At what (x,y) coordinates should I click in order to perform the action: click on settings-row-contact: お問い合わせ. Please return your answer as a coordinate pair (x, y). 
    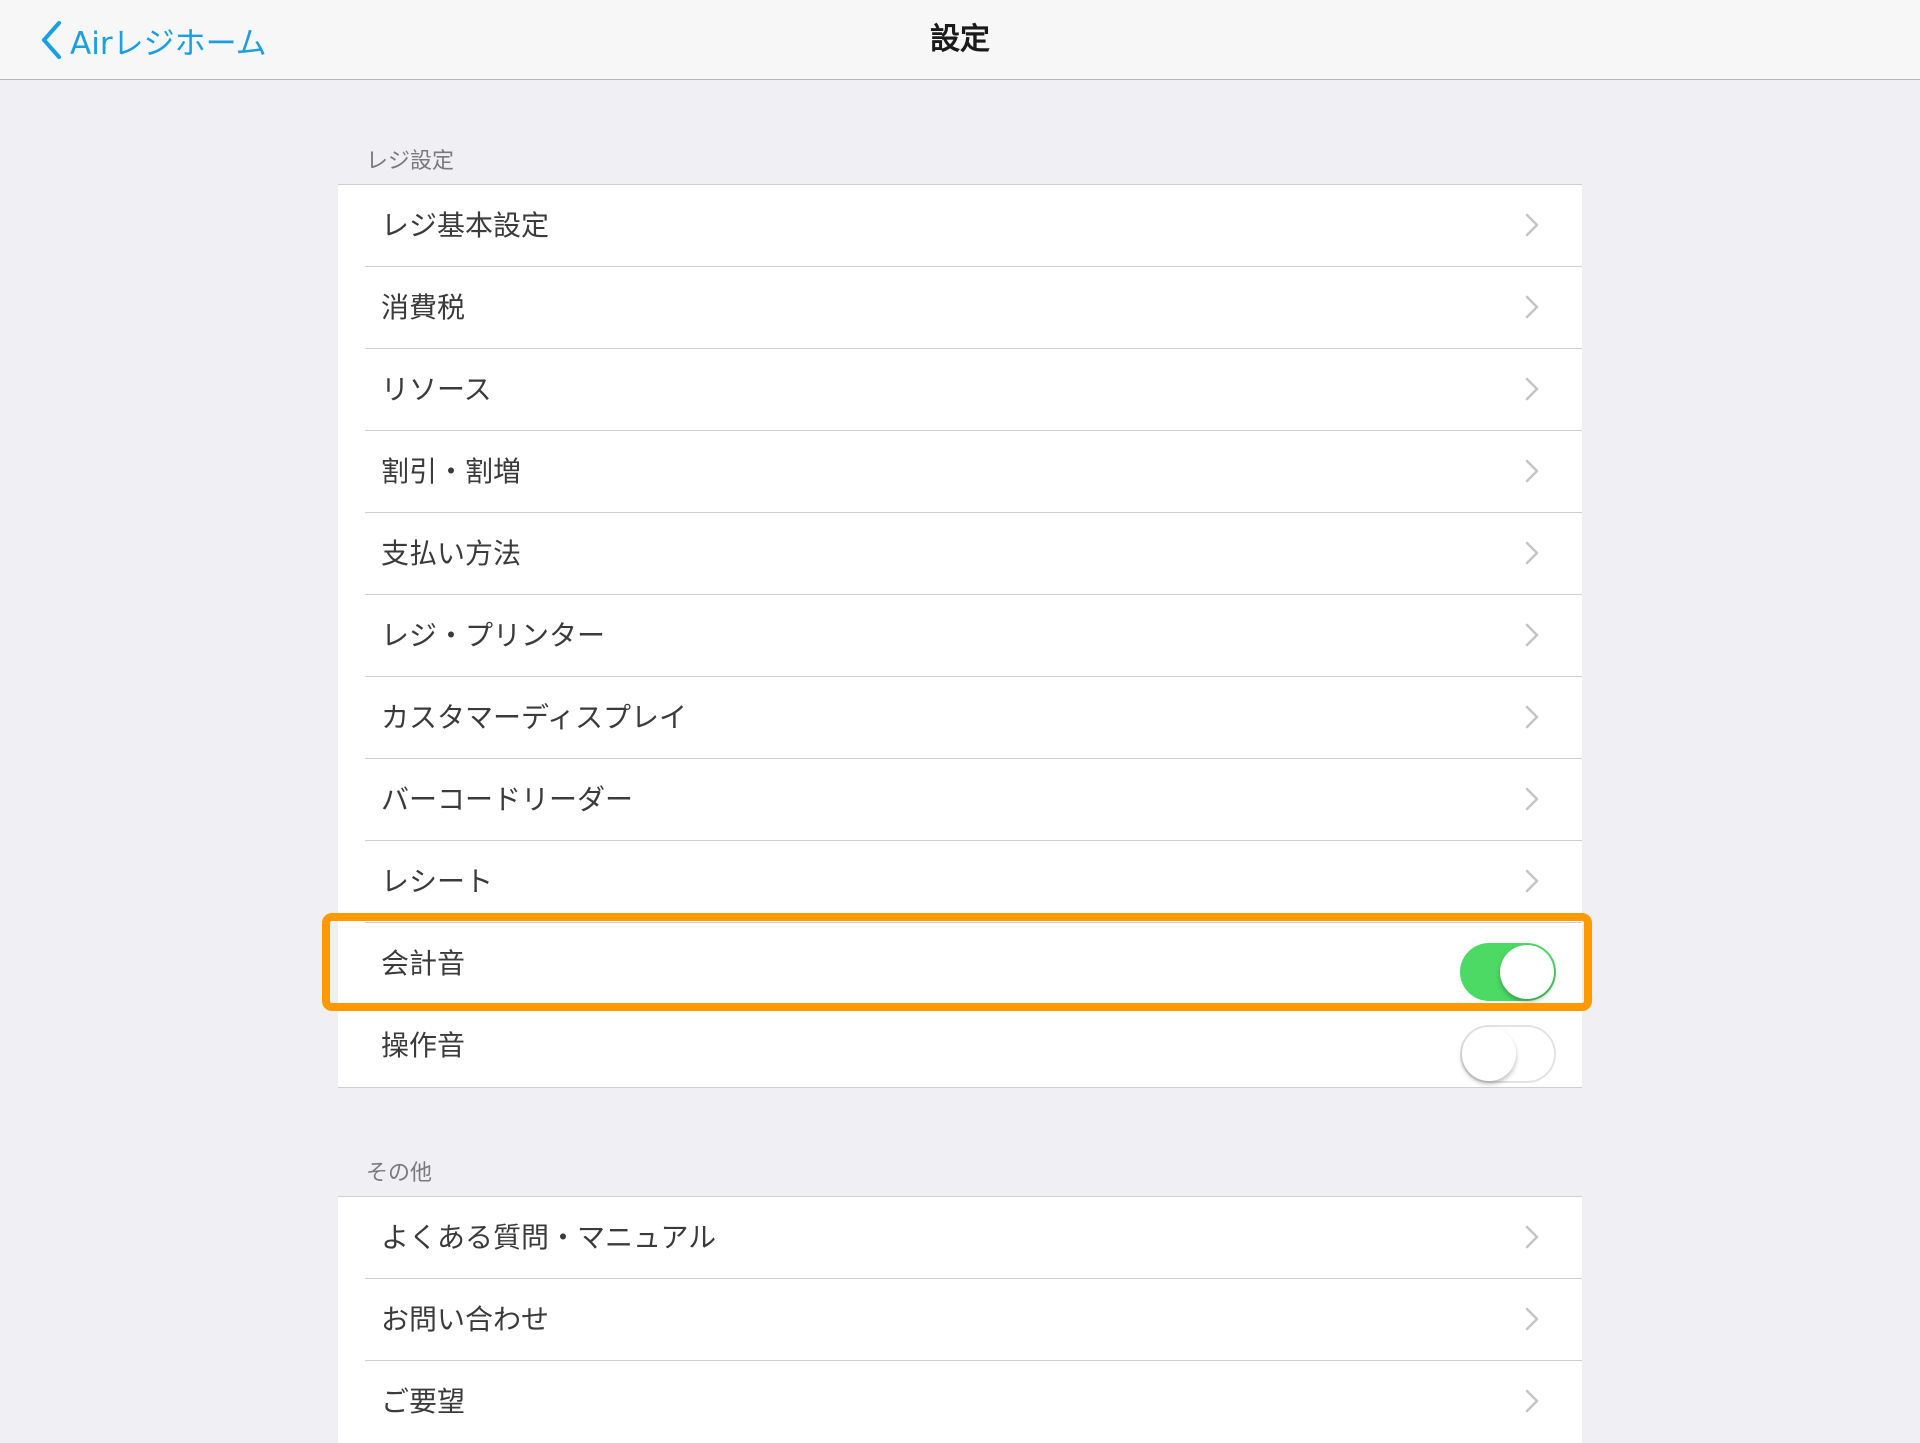
    Looking at the image, I should click on (960, 1320).